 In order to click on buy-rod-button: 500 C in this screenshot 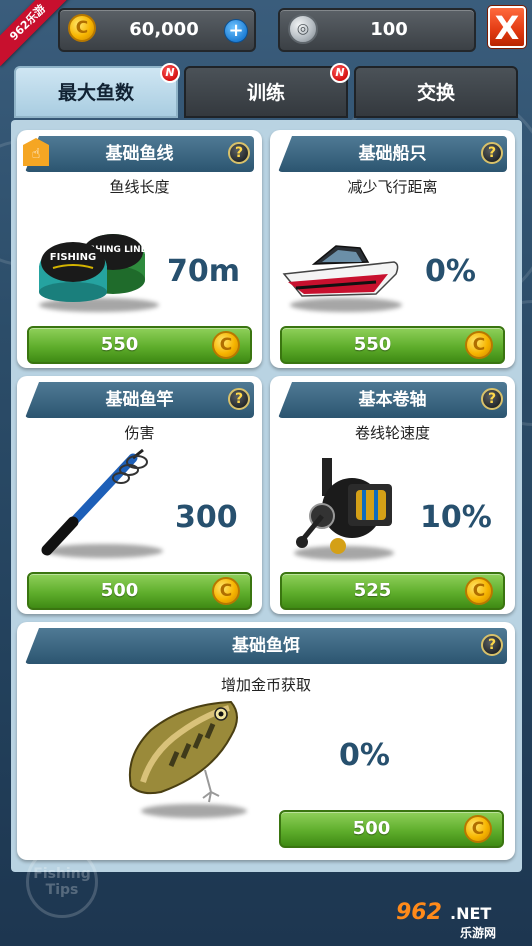, I will do `click(139, 591)`.